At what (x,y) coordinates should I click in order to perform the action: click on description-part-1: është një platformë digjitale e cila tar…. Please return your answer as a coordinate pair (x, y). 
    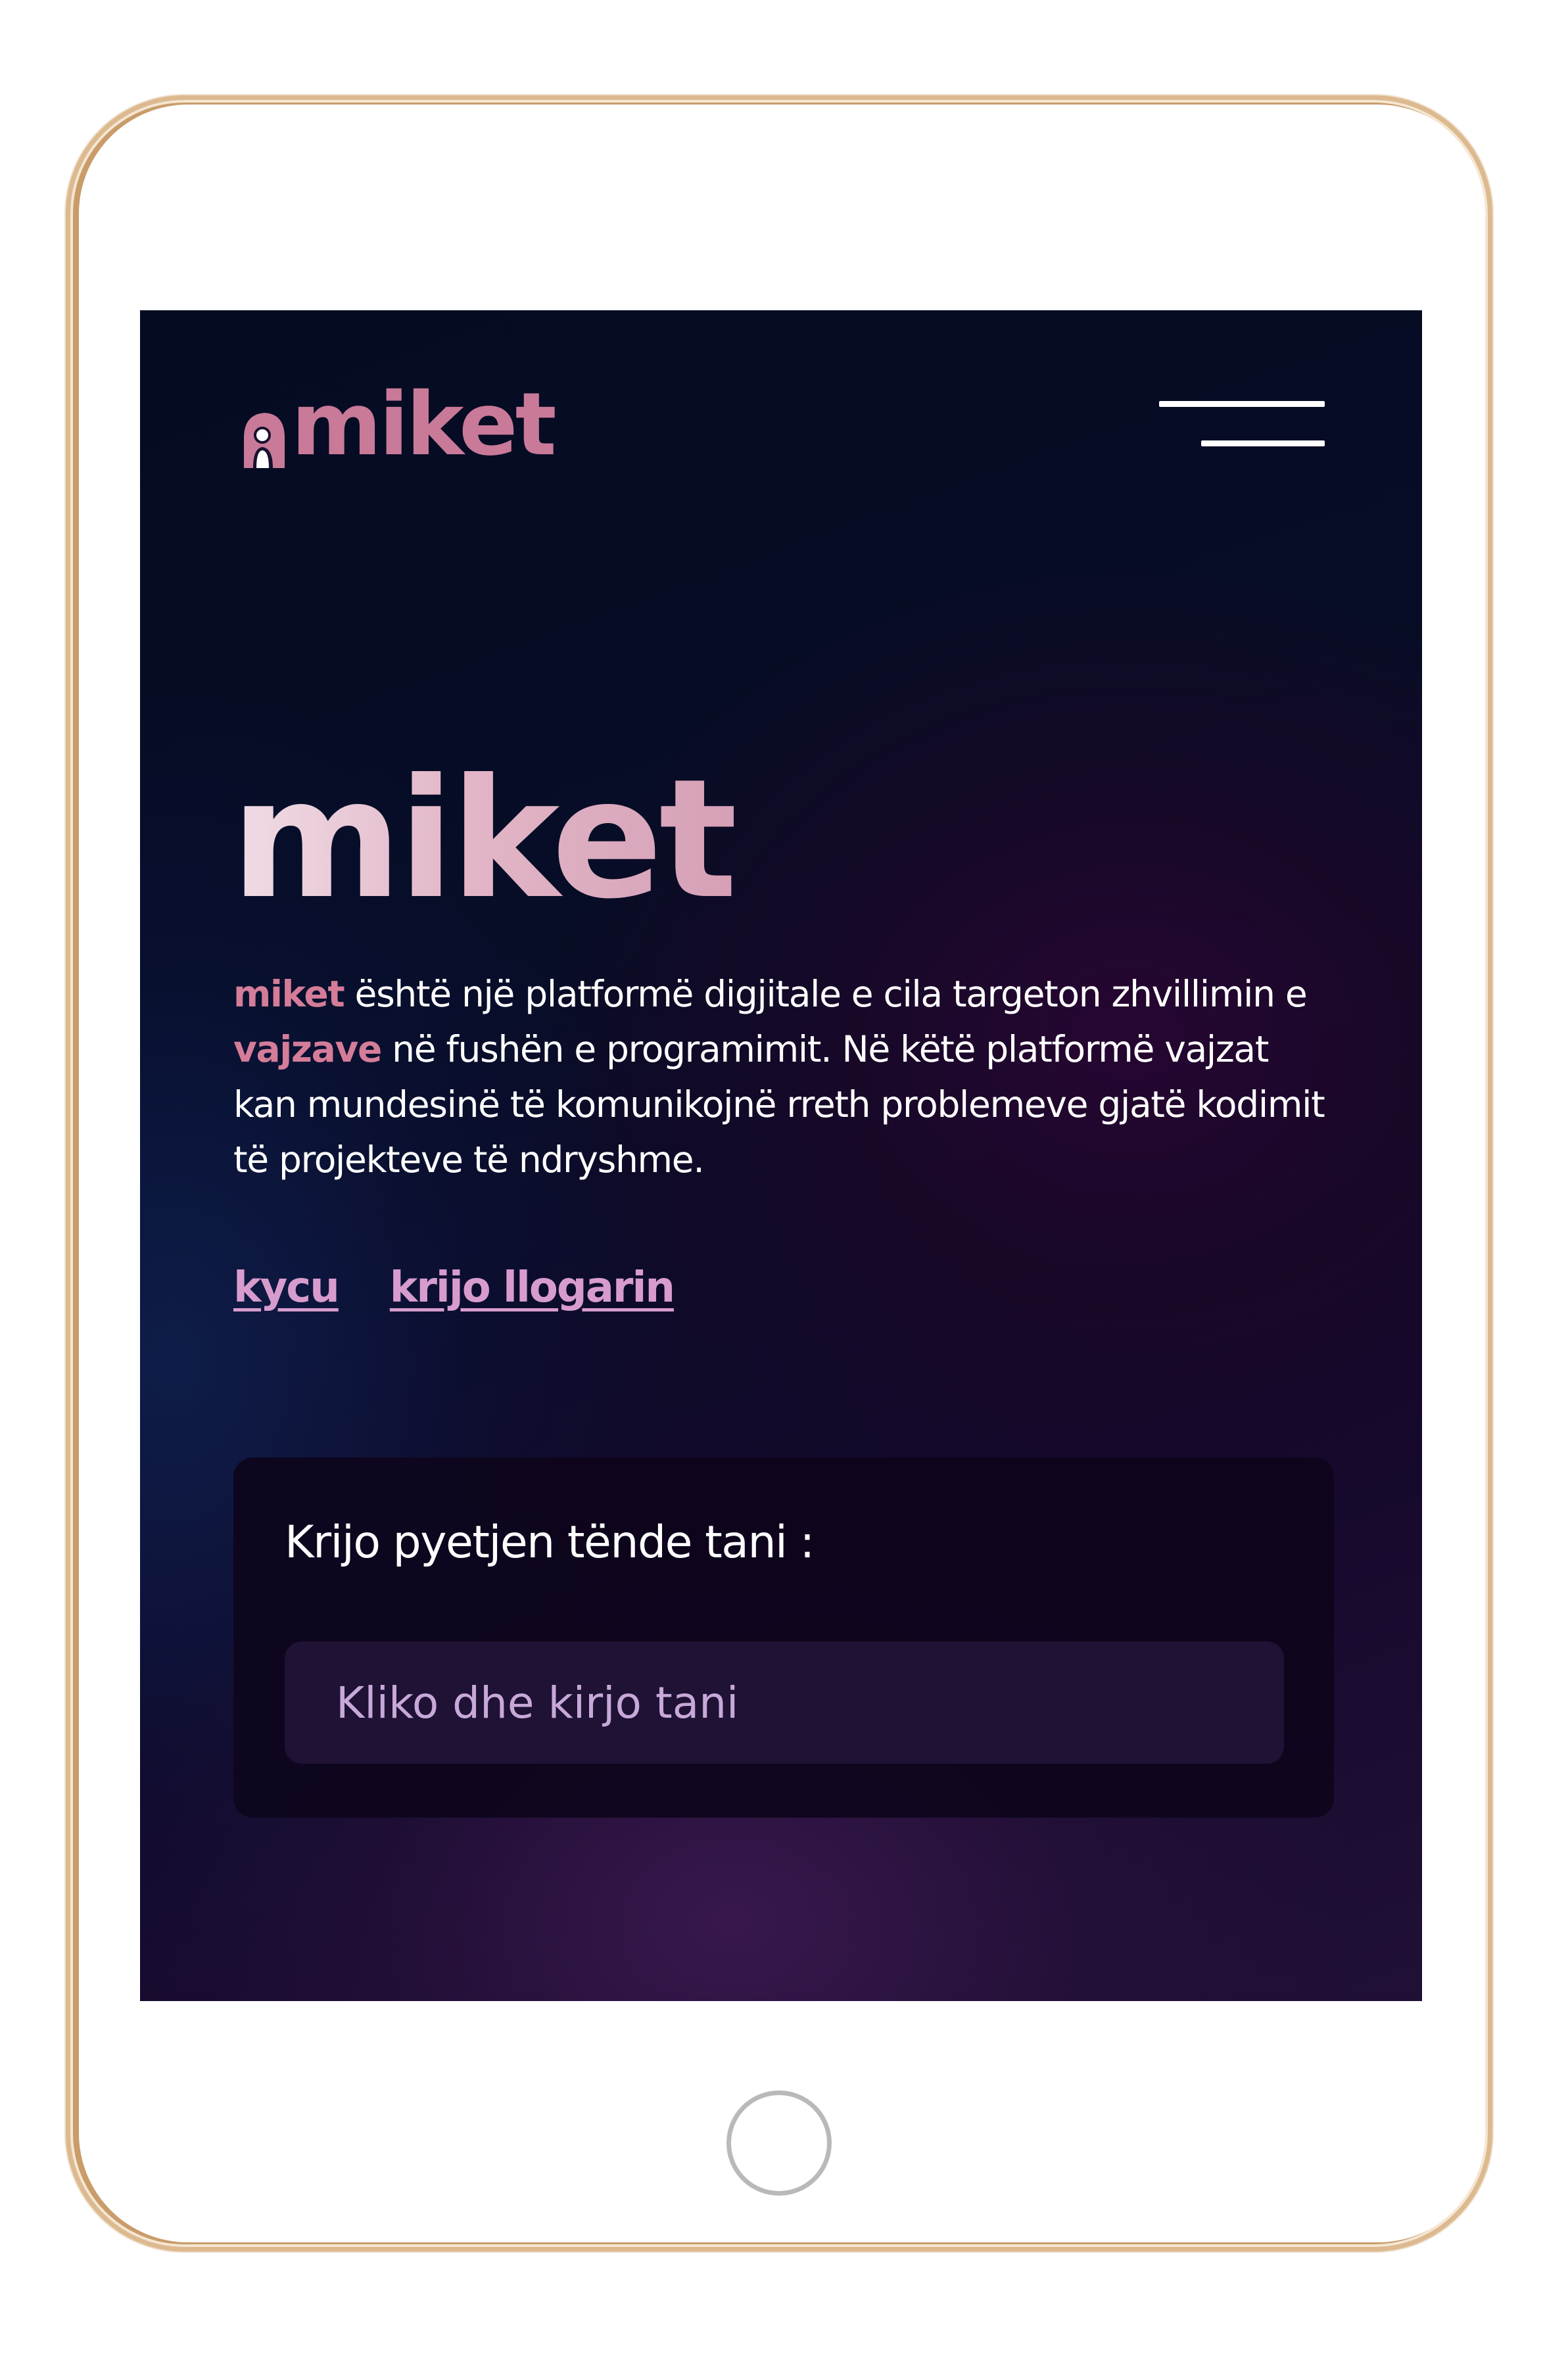
    Looking at the image, I should click on (826, 994).